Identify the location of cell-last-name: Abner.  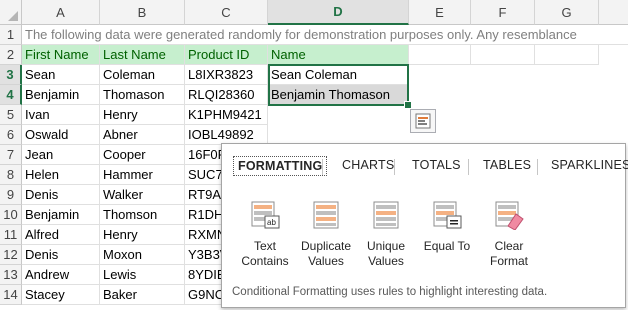
(142, 135).